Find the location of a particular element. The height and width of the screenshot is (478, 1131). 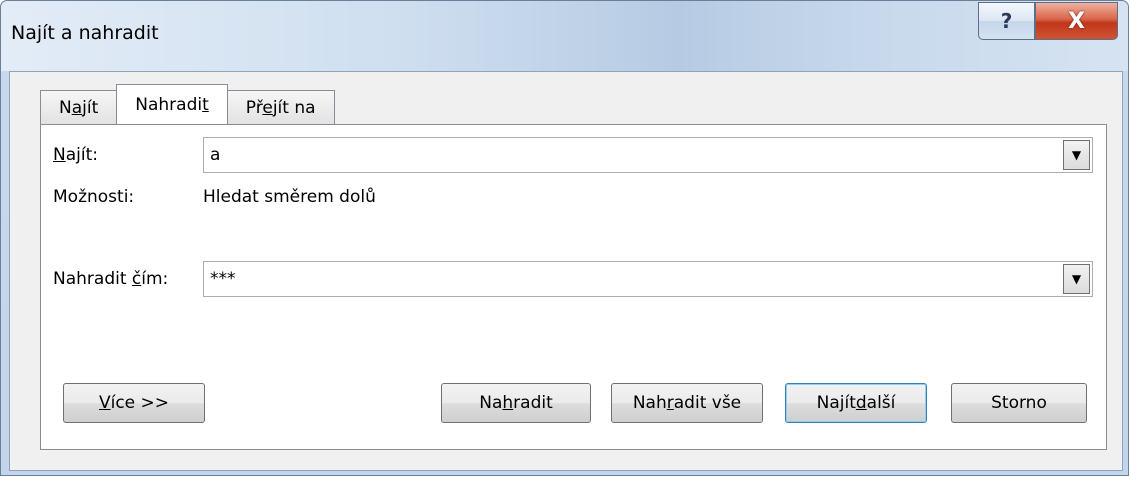

tab-replace: Nahradit is located at coordinates (172, 104).